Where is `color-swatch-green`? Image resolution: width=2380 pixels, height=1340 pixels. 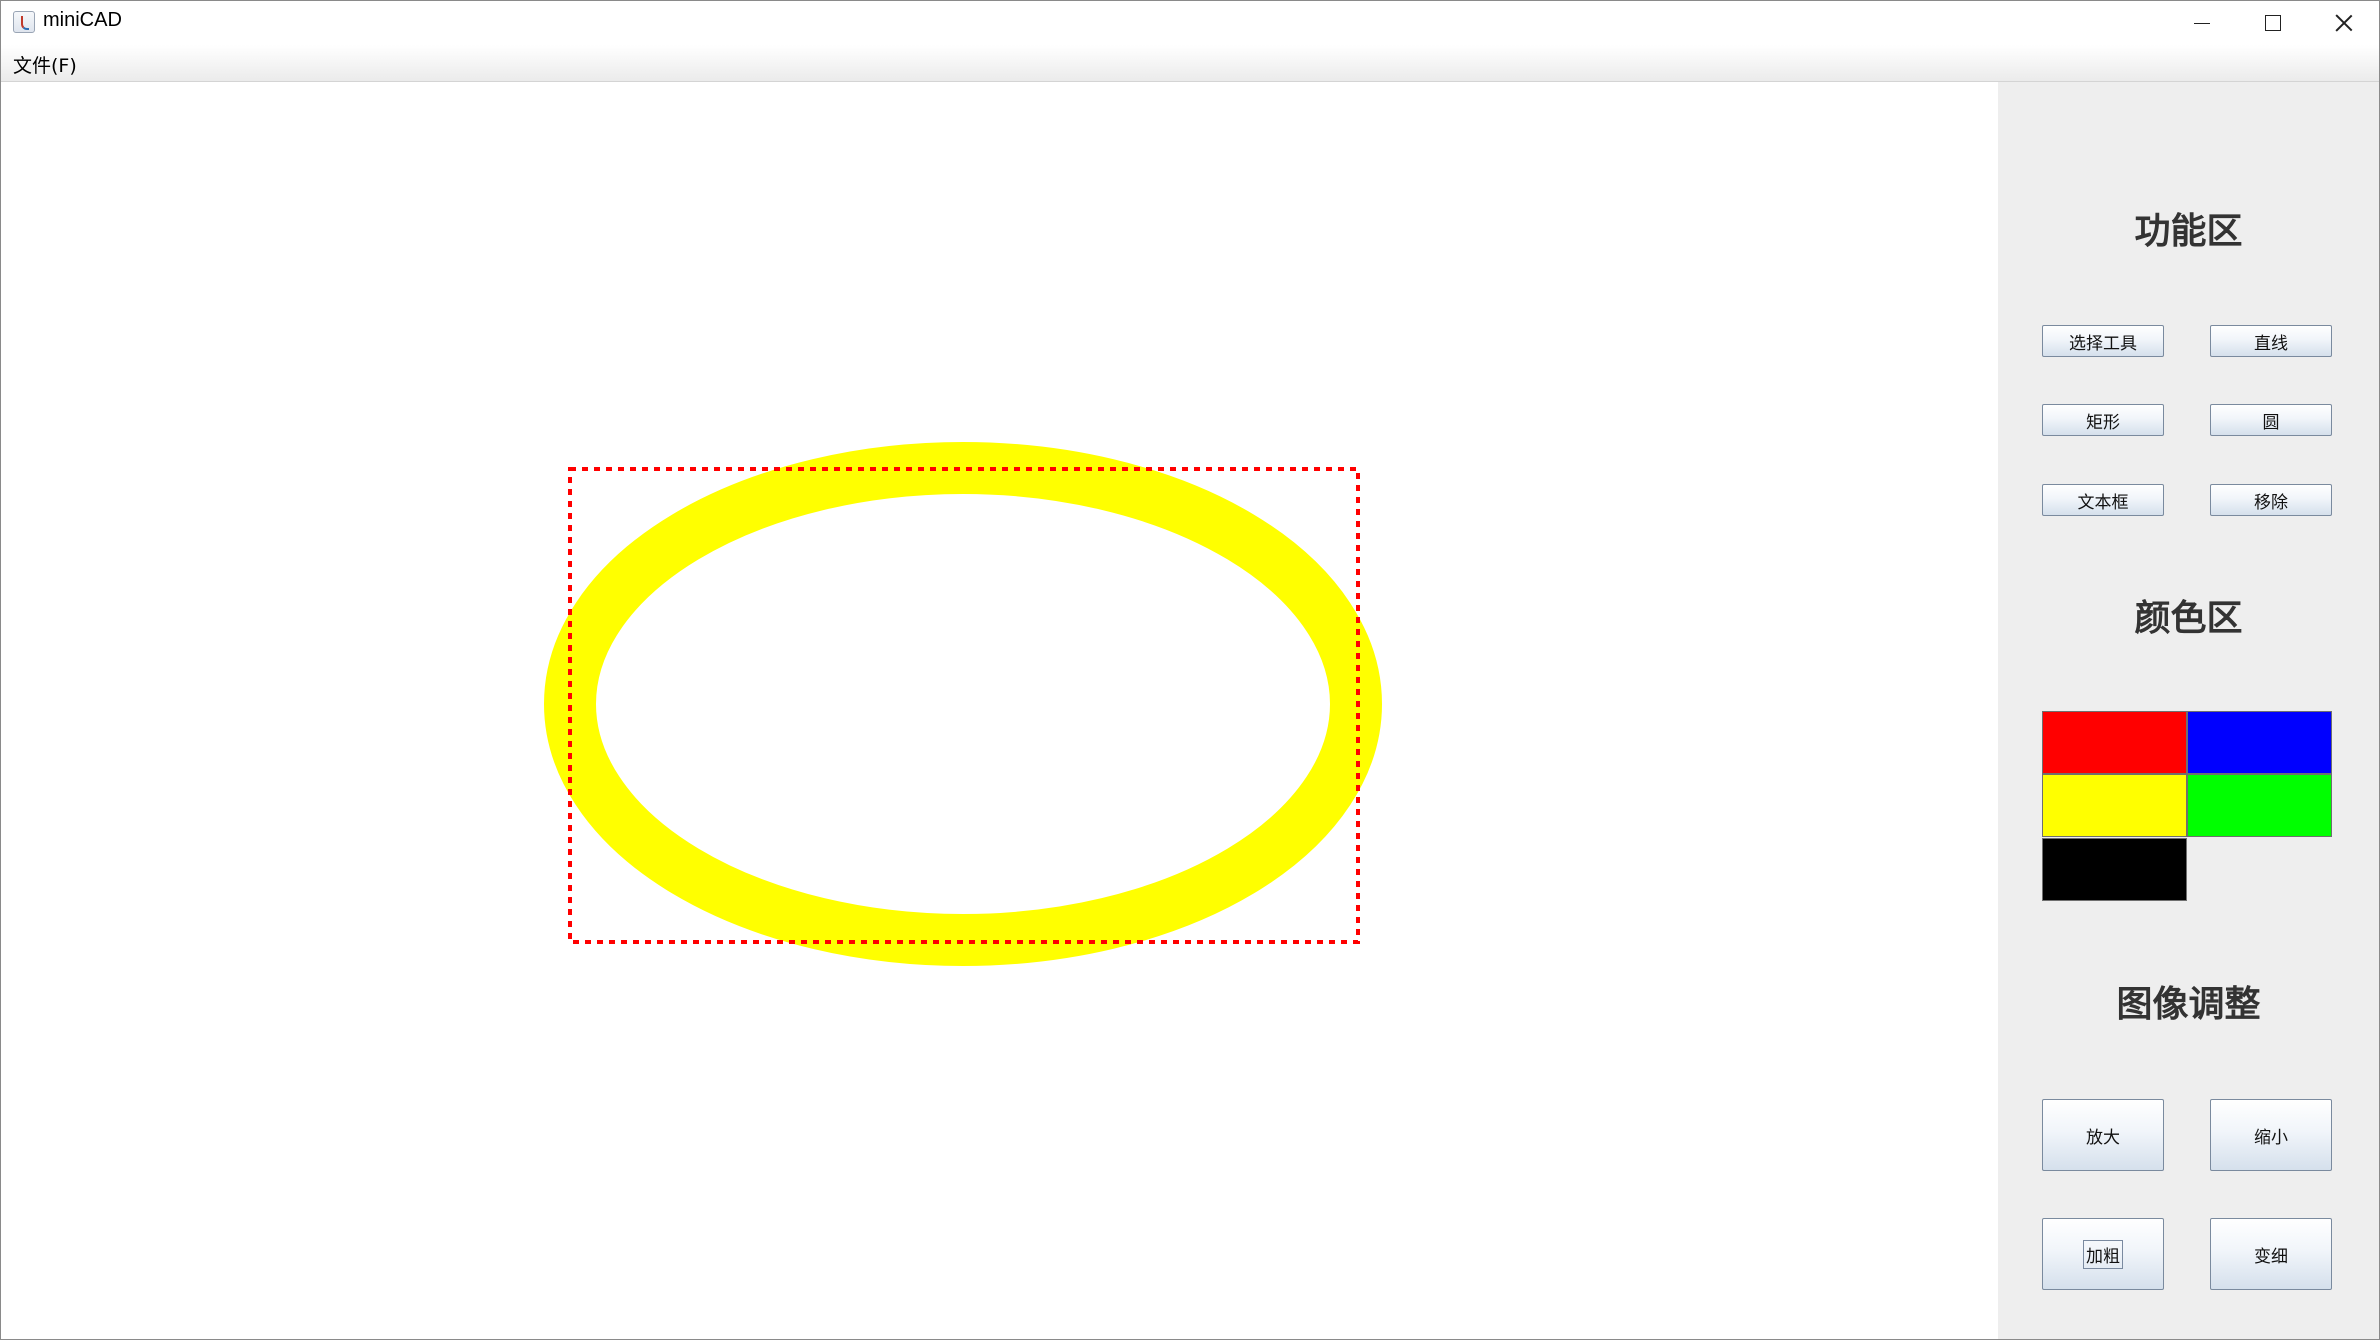
color-swatch-green is located at coordinates (2259, 805).